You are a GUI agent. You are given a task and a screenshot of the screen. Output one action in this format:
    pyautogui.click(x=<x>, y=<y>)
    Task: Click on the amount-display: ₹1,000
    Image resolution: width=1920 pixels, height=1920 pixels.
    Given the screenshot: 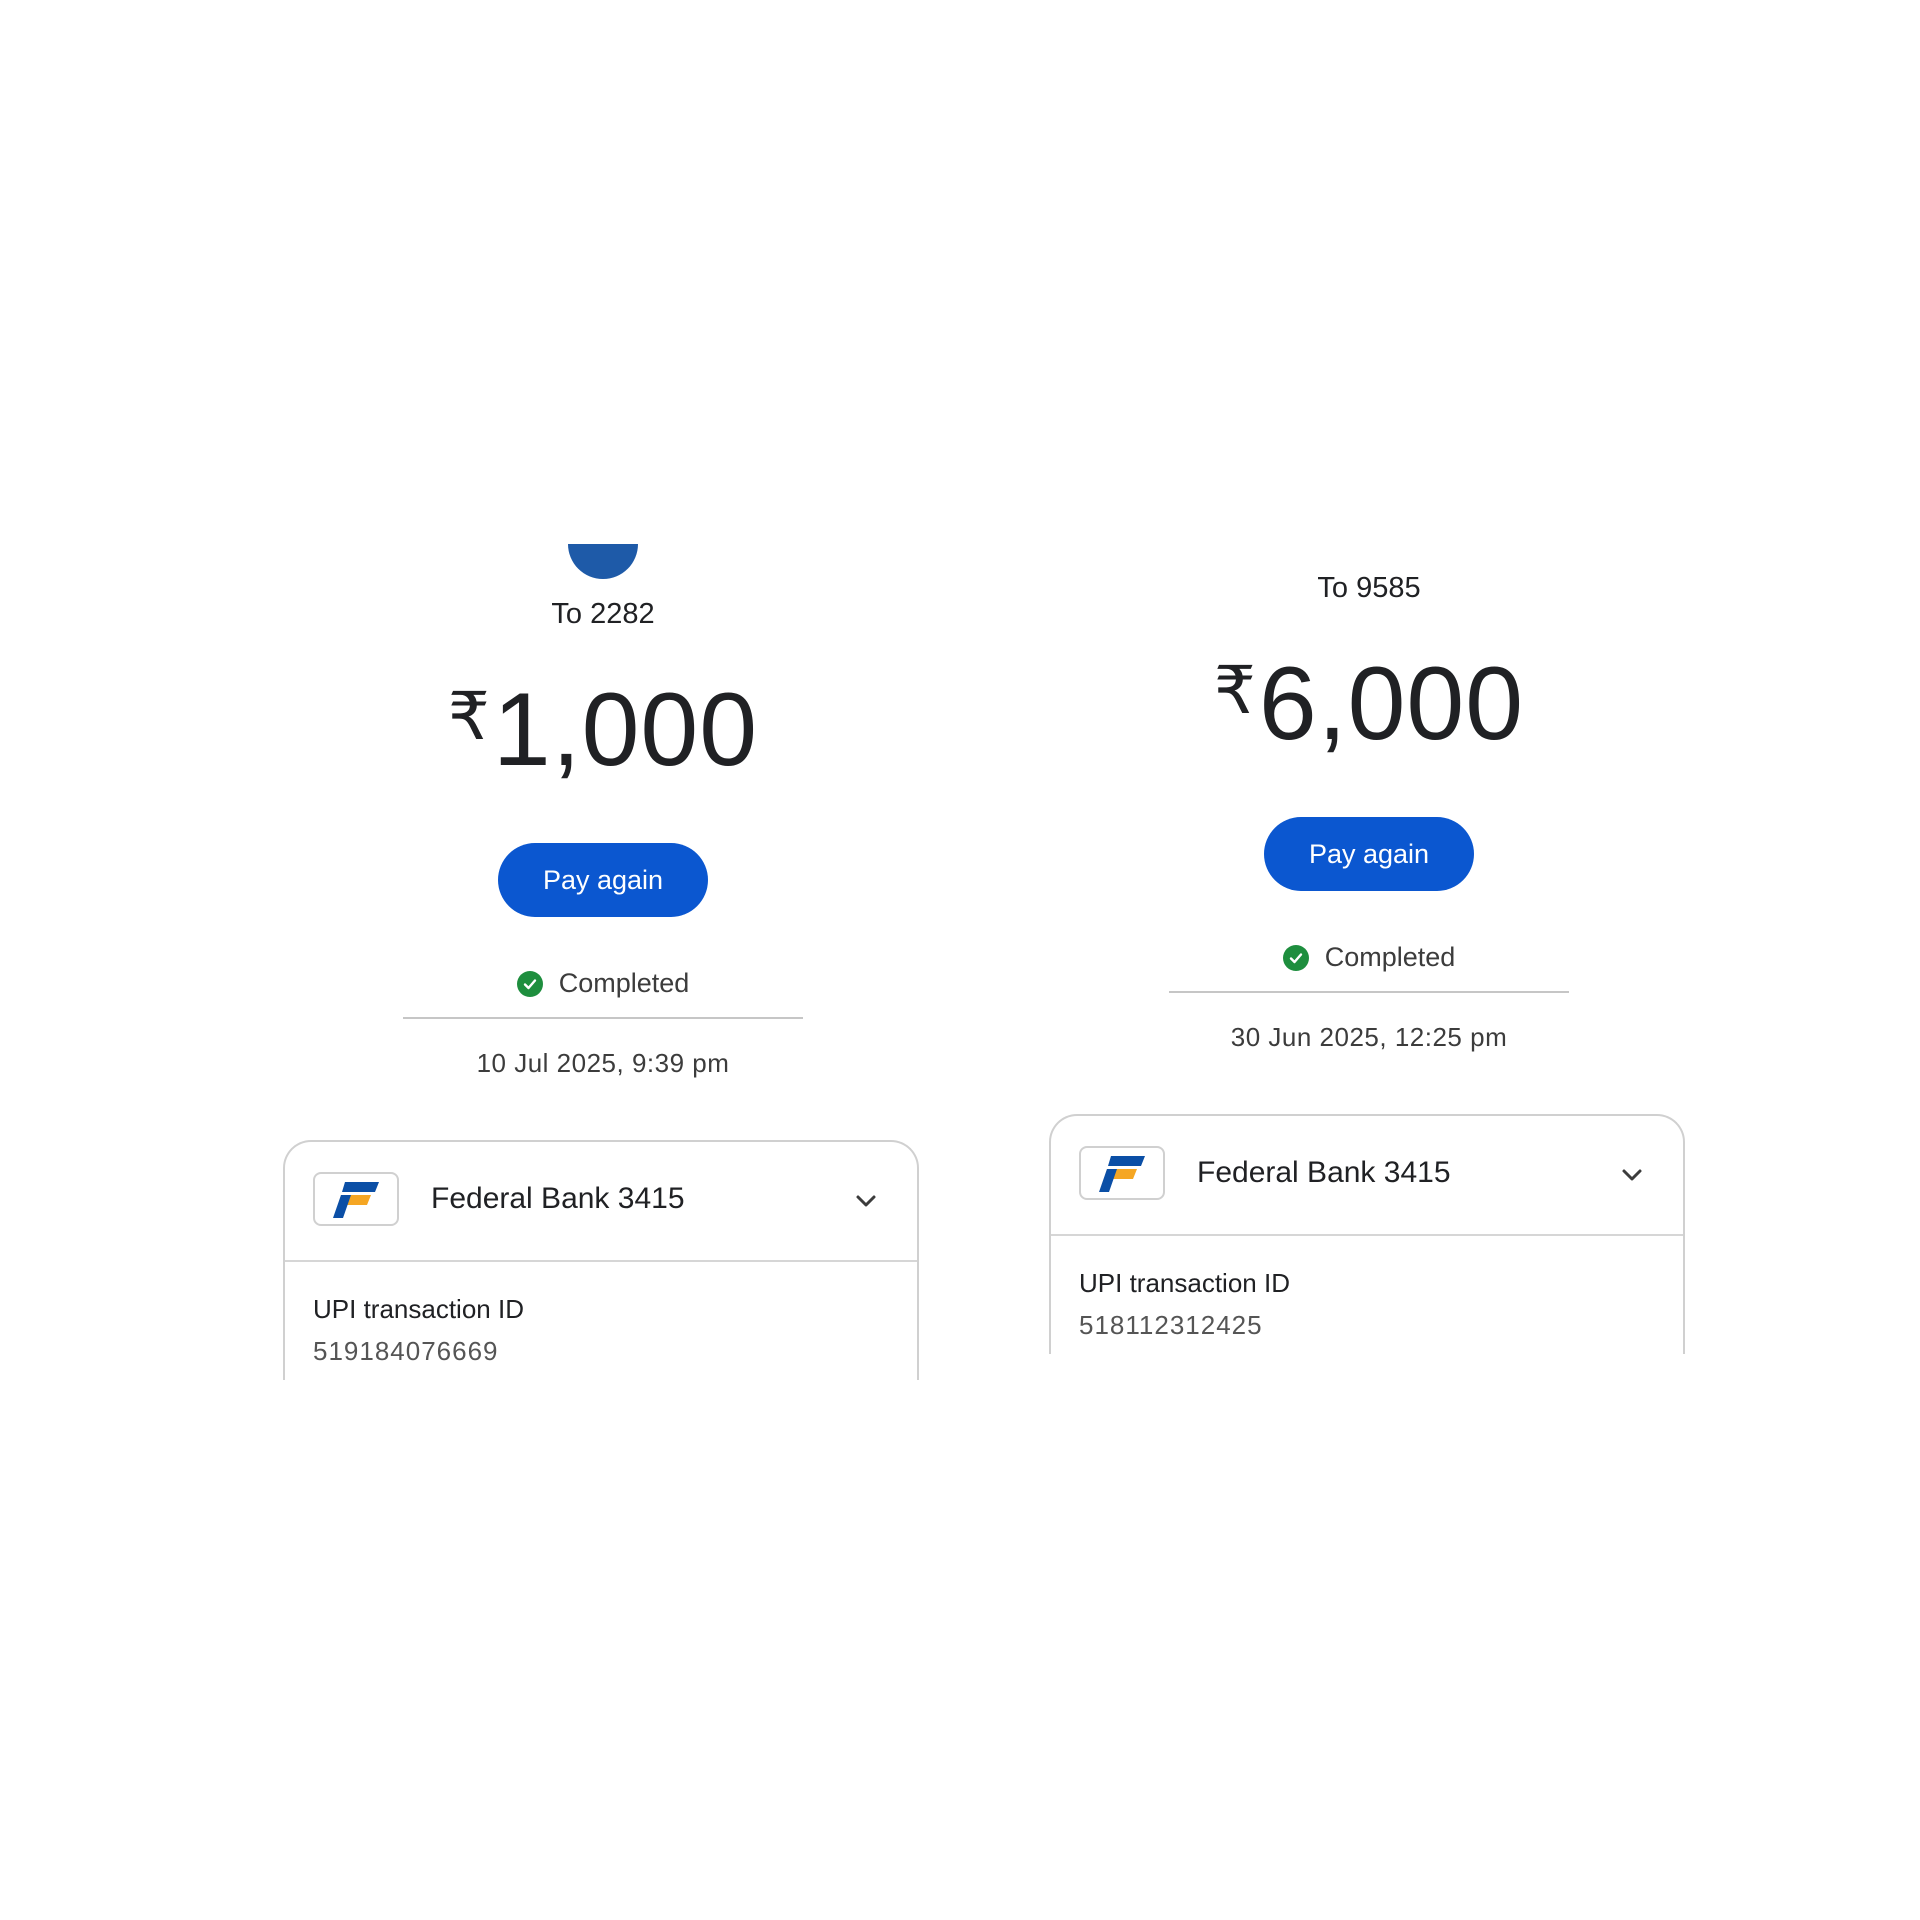 What is the action you would take?
    pyautogui.click(x=603, y=730)
    